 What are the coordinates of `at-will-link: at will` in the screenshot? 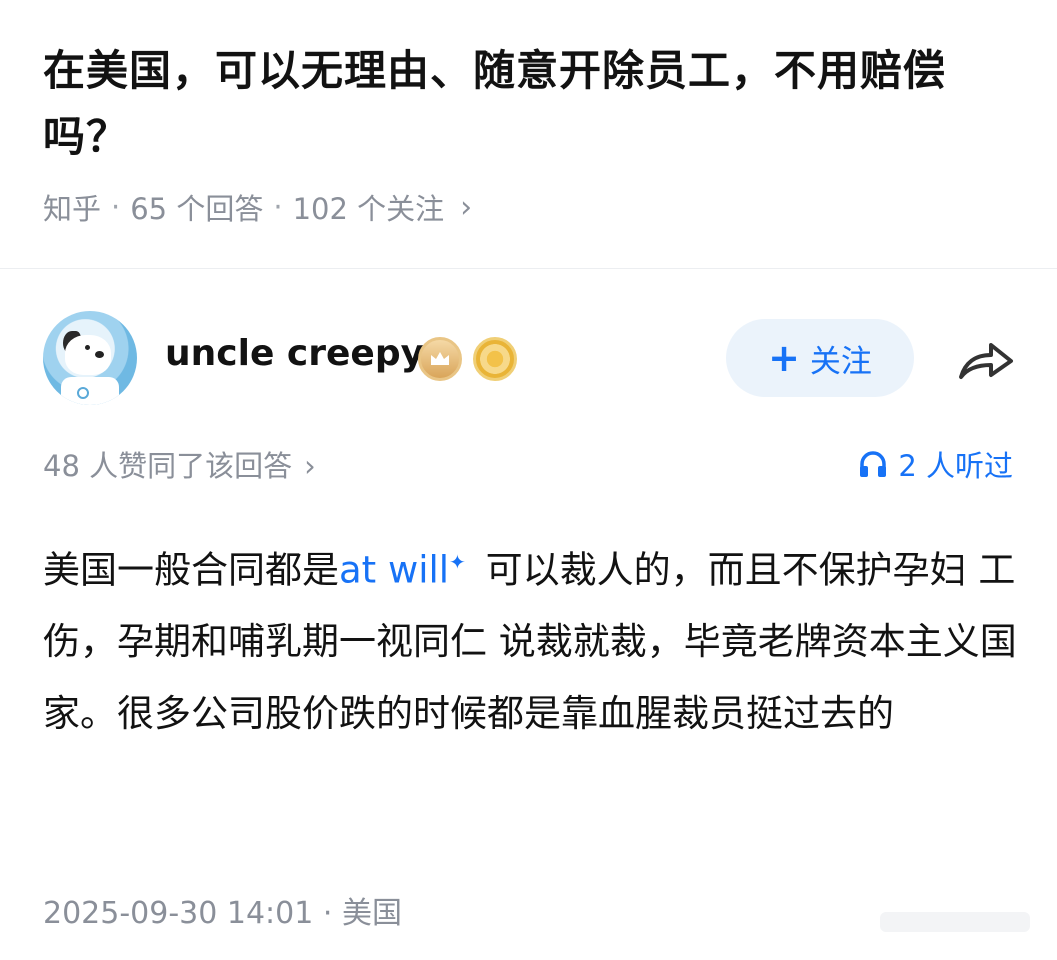 It's located at (394, 569).